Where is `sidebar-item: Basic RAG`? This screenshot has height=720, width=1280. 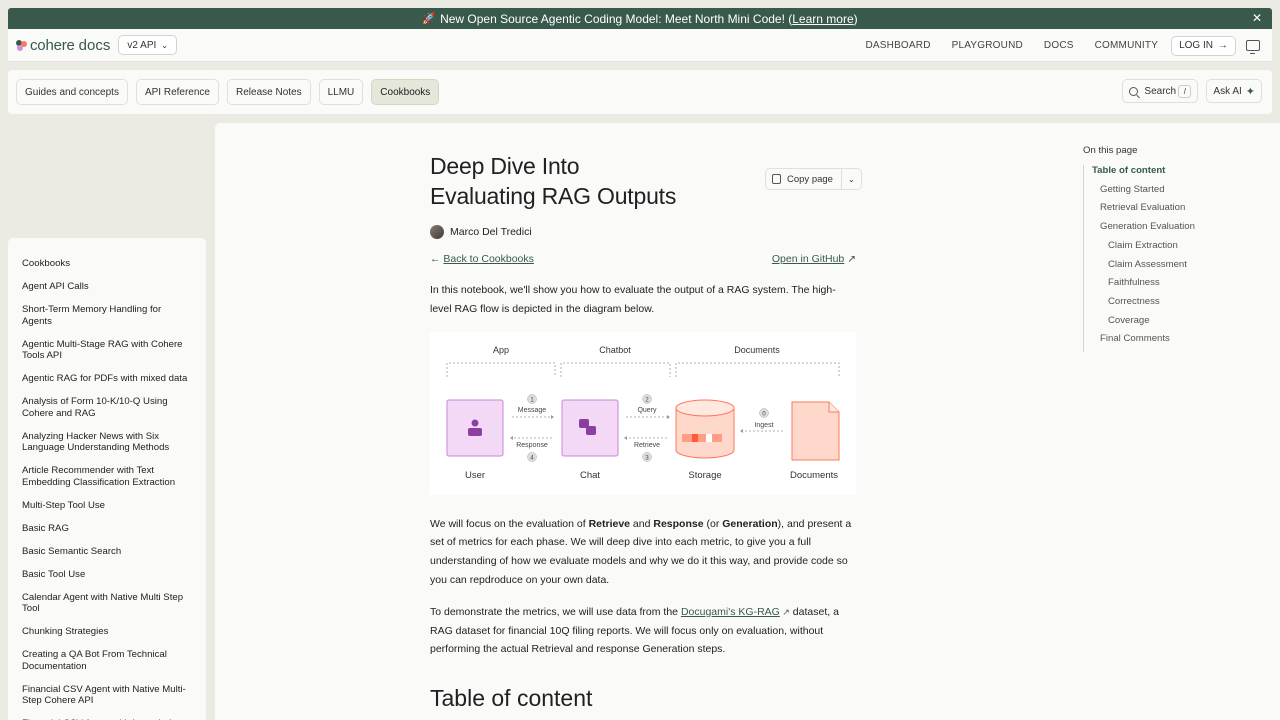
sidebar-item: Basic RAG is located at coordinates (107, 529).